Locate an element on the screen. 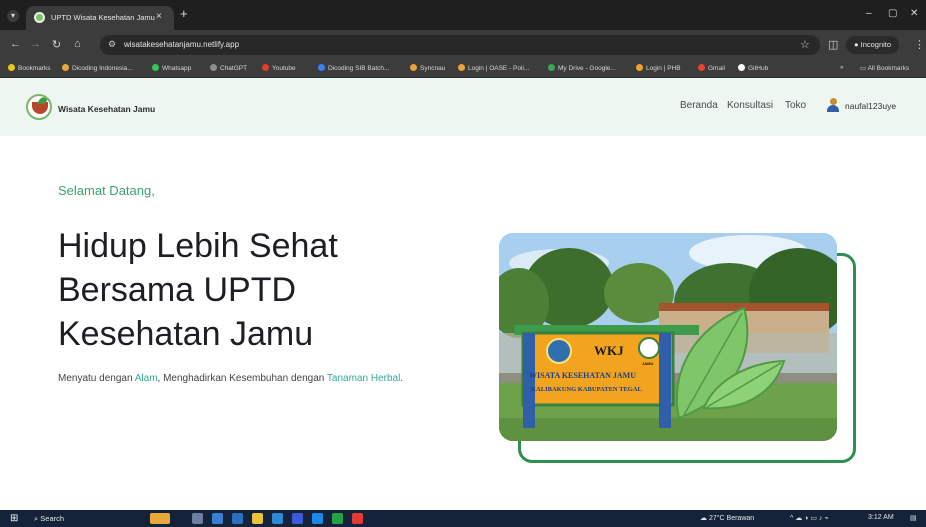 This screenshot has height=527, width=926. address-bar: ⚙ wisatakesehatanjamu.netlify.app ☆ is located at coordinates (460, 45).